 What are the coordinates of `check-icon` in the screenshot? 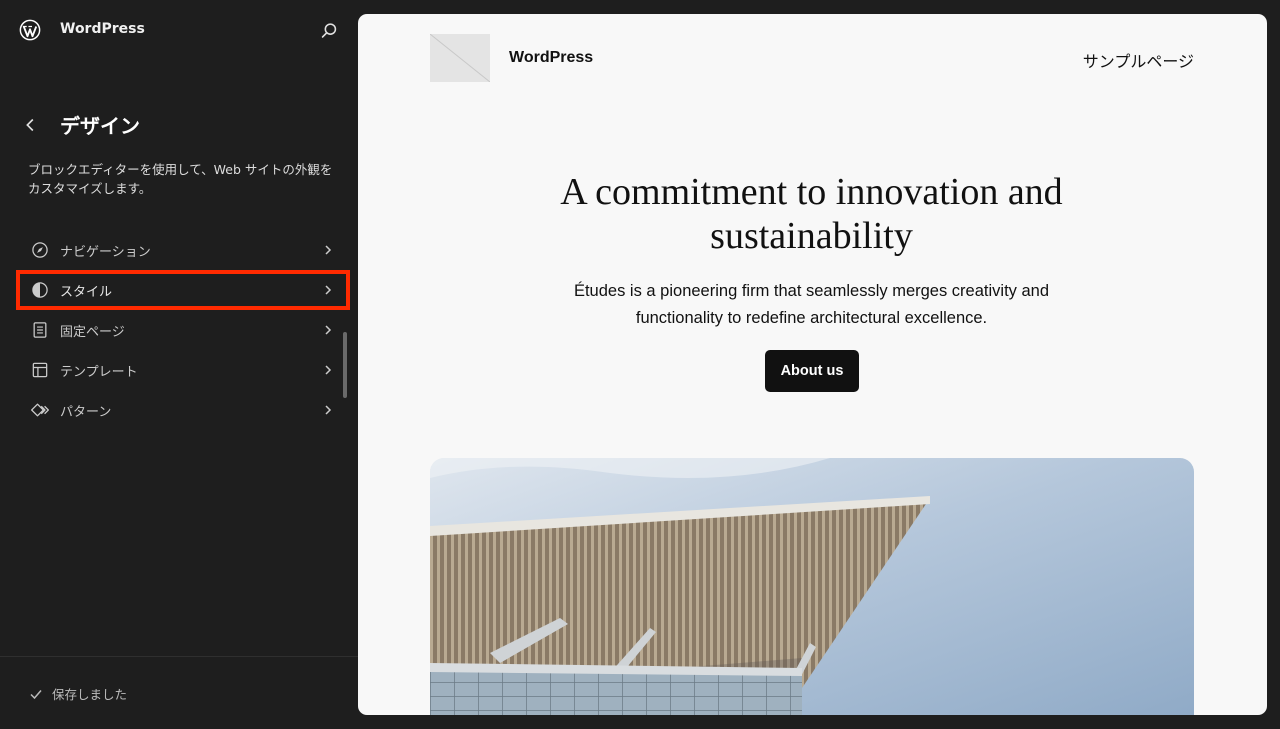 It's located at (36, 694).